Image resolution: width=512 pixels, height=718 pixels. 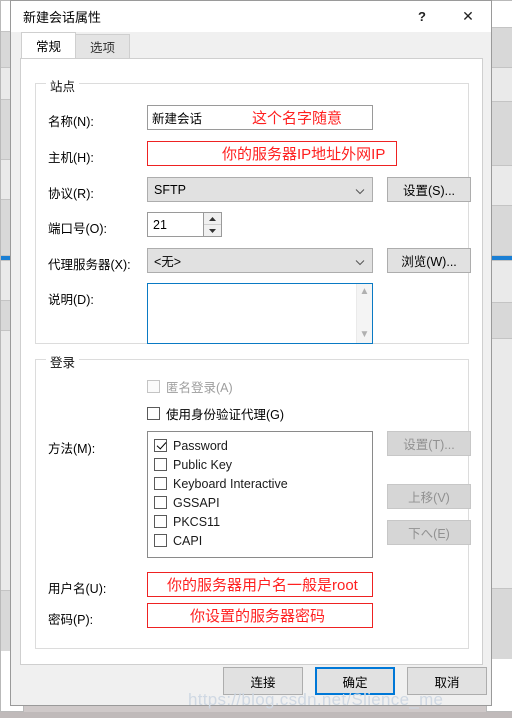 I want to click on auth-agent-checkbox: 使用身份验证代理(G), so click(x=215, y=413).